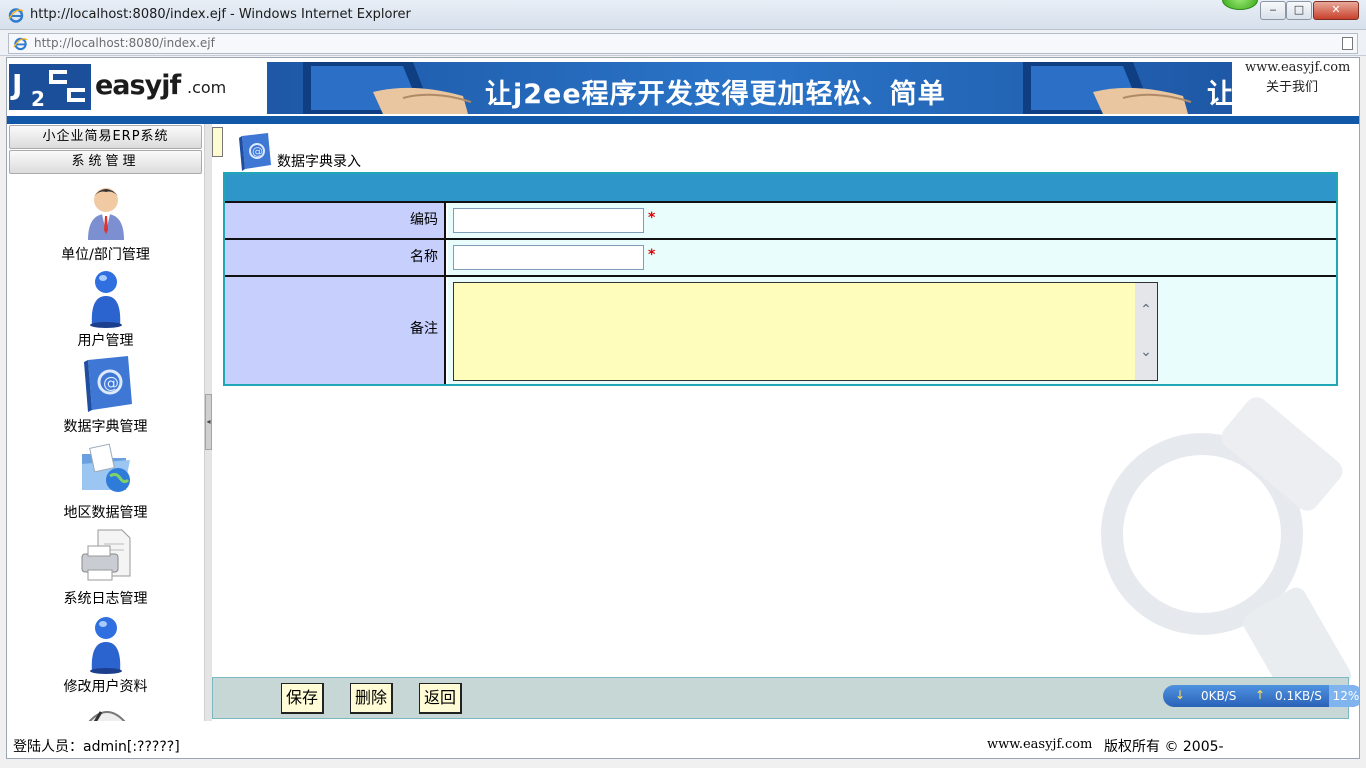 This screenshot has height=768, width=1366. I want to click on name-input, so click(548, 257).